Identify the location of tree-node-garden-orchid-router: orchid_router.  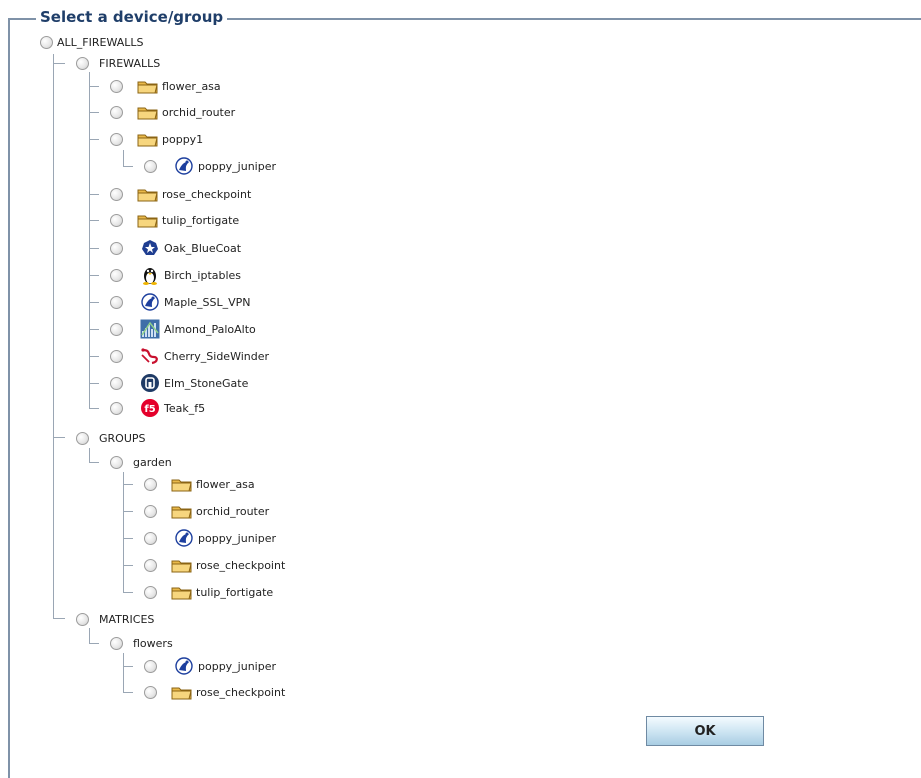
(206, 511).